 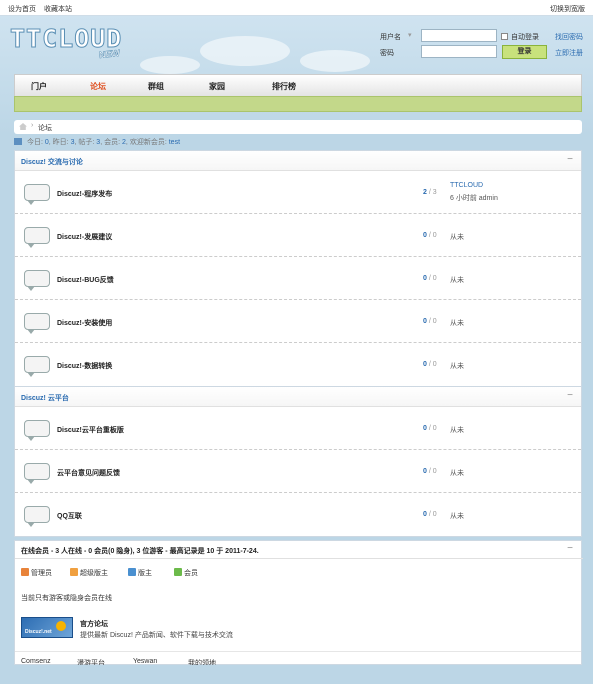 What do you see at coordinates (474, 198) in the screenshot?
I see `last-post-time: 6 小时前 admin` at bounding box center [474, 198].